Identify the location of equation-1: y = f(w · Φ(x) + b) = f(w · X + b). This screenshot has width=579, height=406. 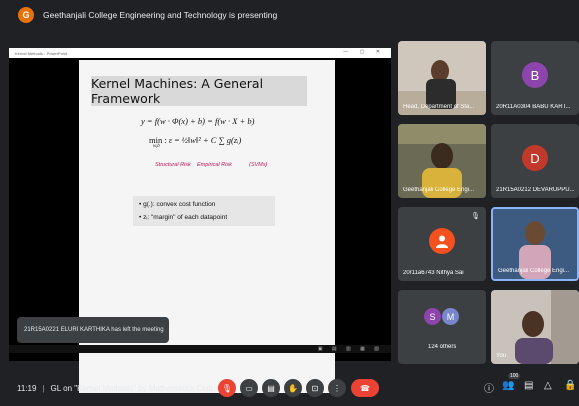
(198, 121).